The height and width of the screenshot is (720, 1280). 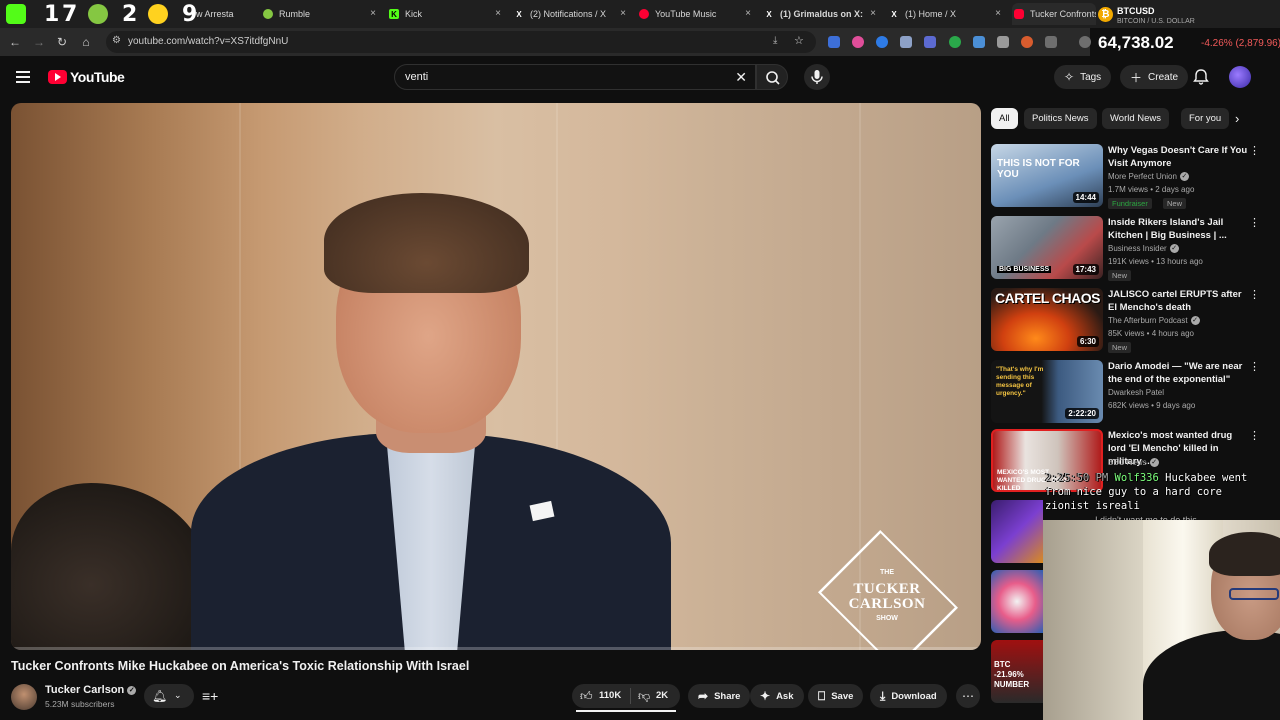 I want to click on plus-icon: ＋, so click(x=1136, y=77).